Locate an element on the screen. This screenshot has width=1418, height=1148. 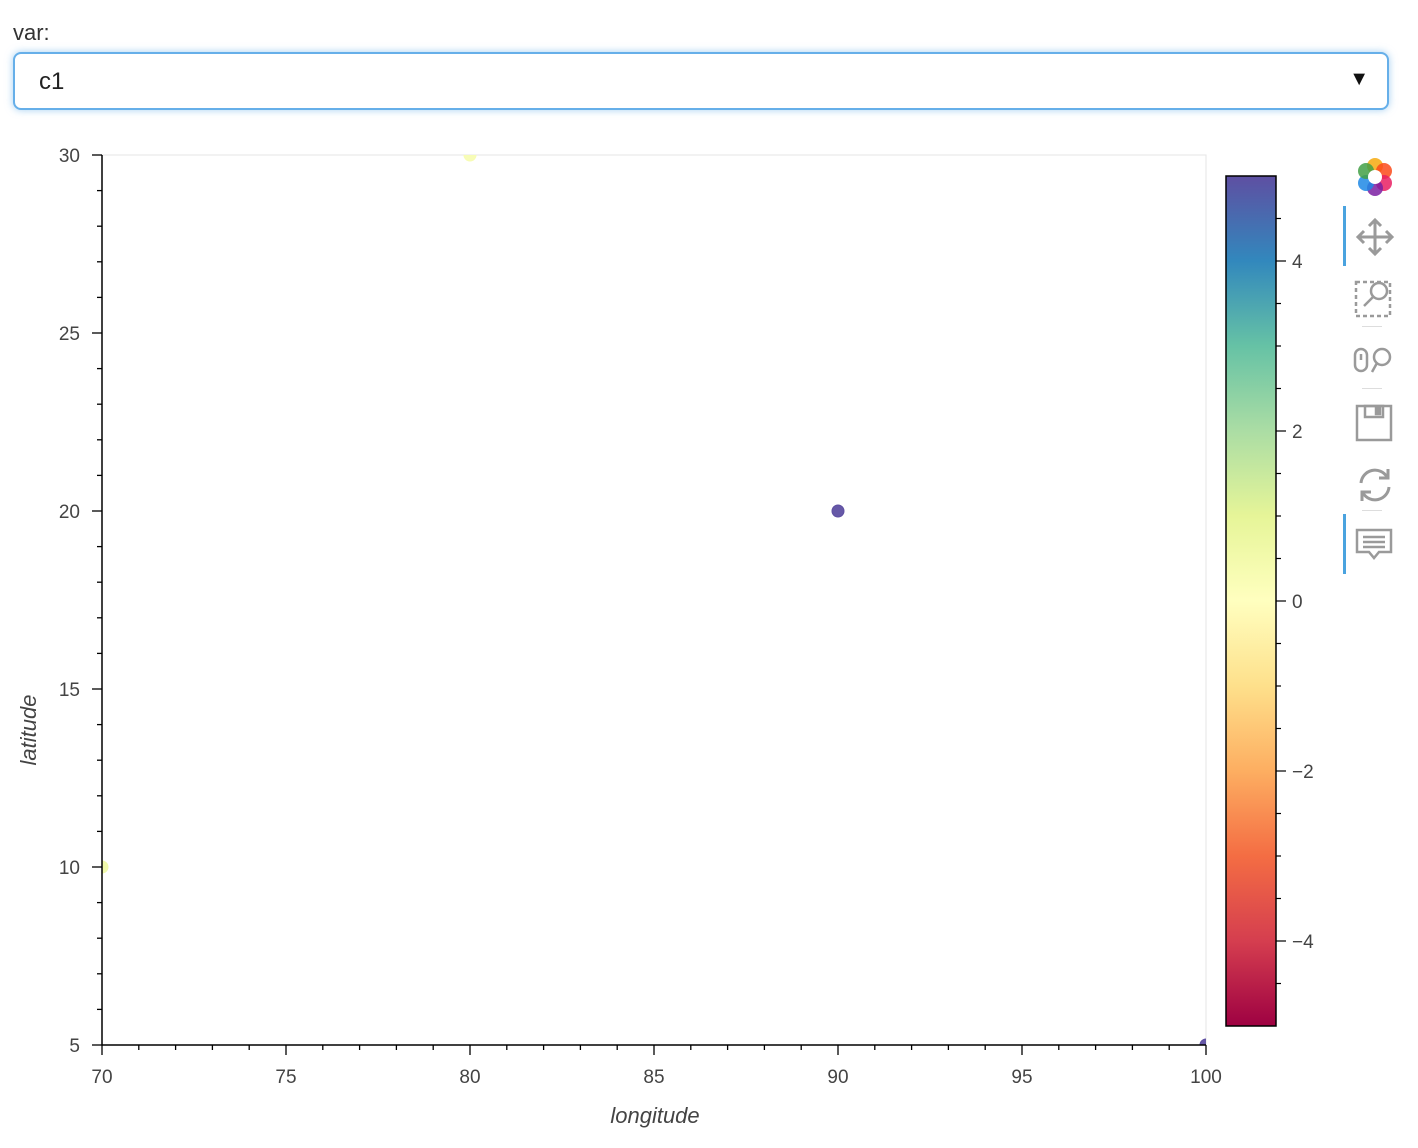
x-tick-label: 75 is located at coordinates (285, 1077).